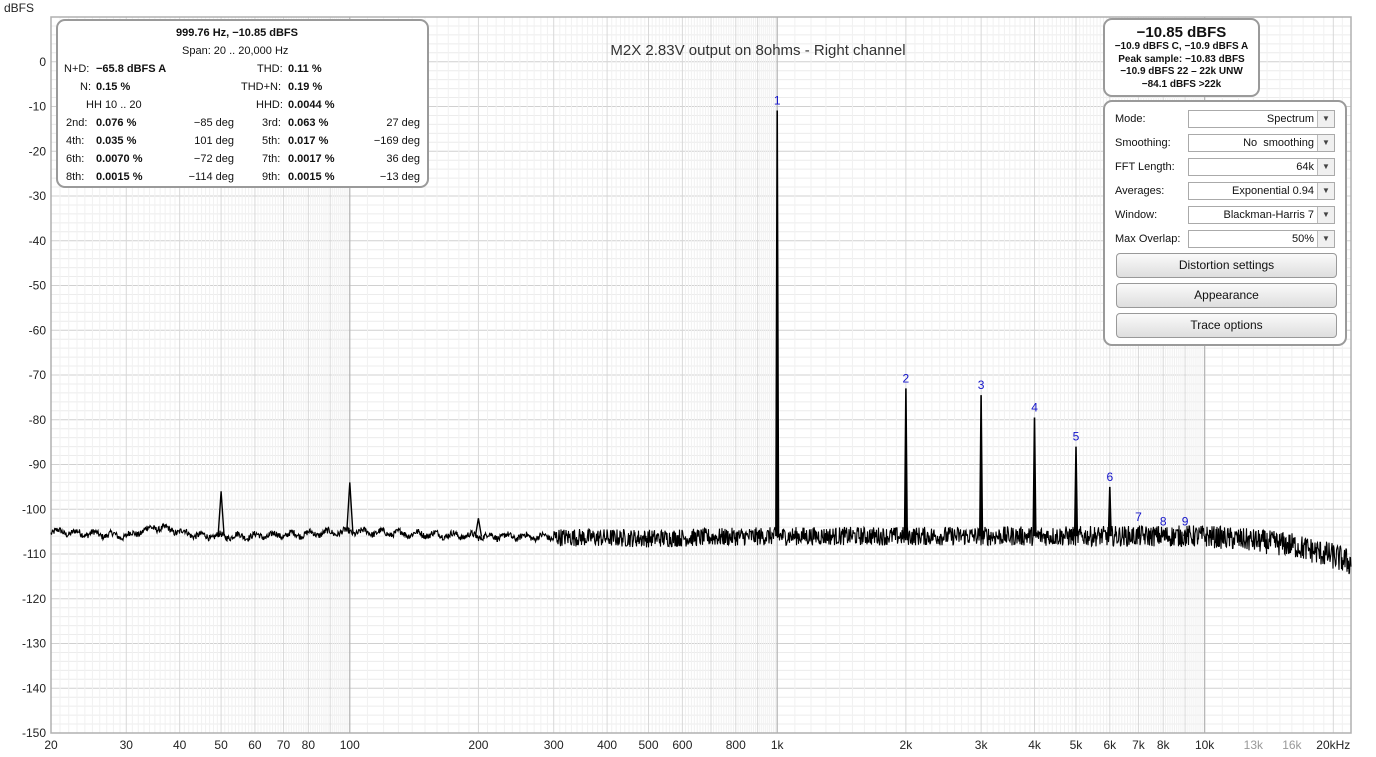 The height and width of the screenshot is (757, 1376). Describe the element at coordinates (38, 151) in the screenshot. I see `y-tick-label: -20` at that location.